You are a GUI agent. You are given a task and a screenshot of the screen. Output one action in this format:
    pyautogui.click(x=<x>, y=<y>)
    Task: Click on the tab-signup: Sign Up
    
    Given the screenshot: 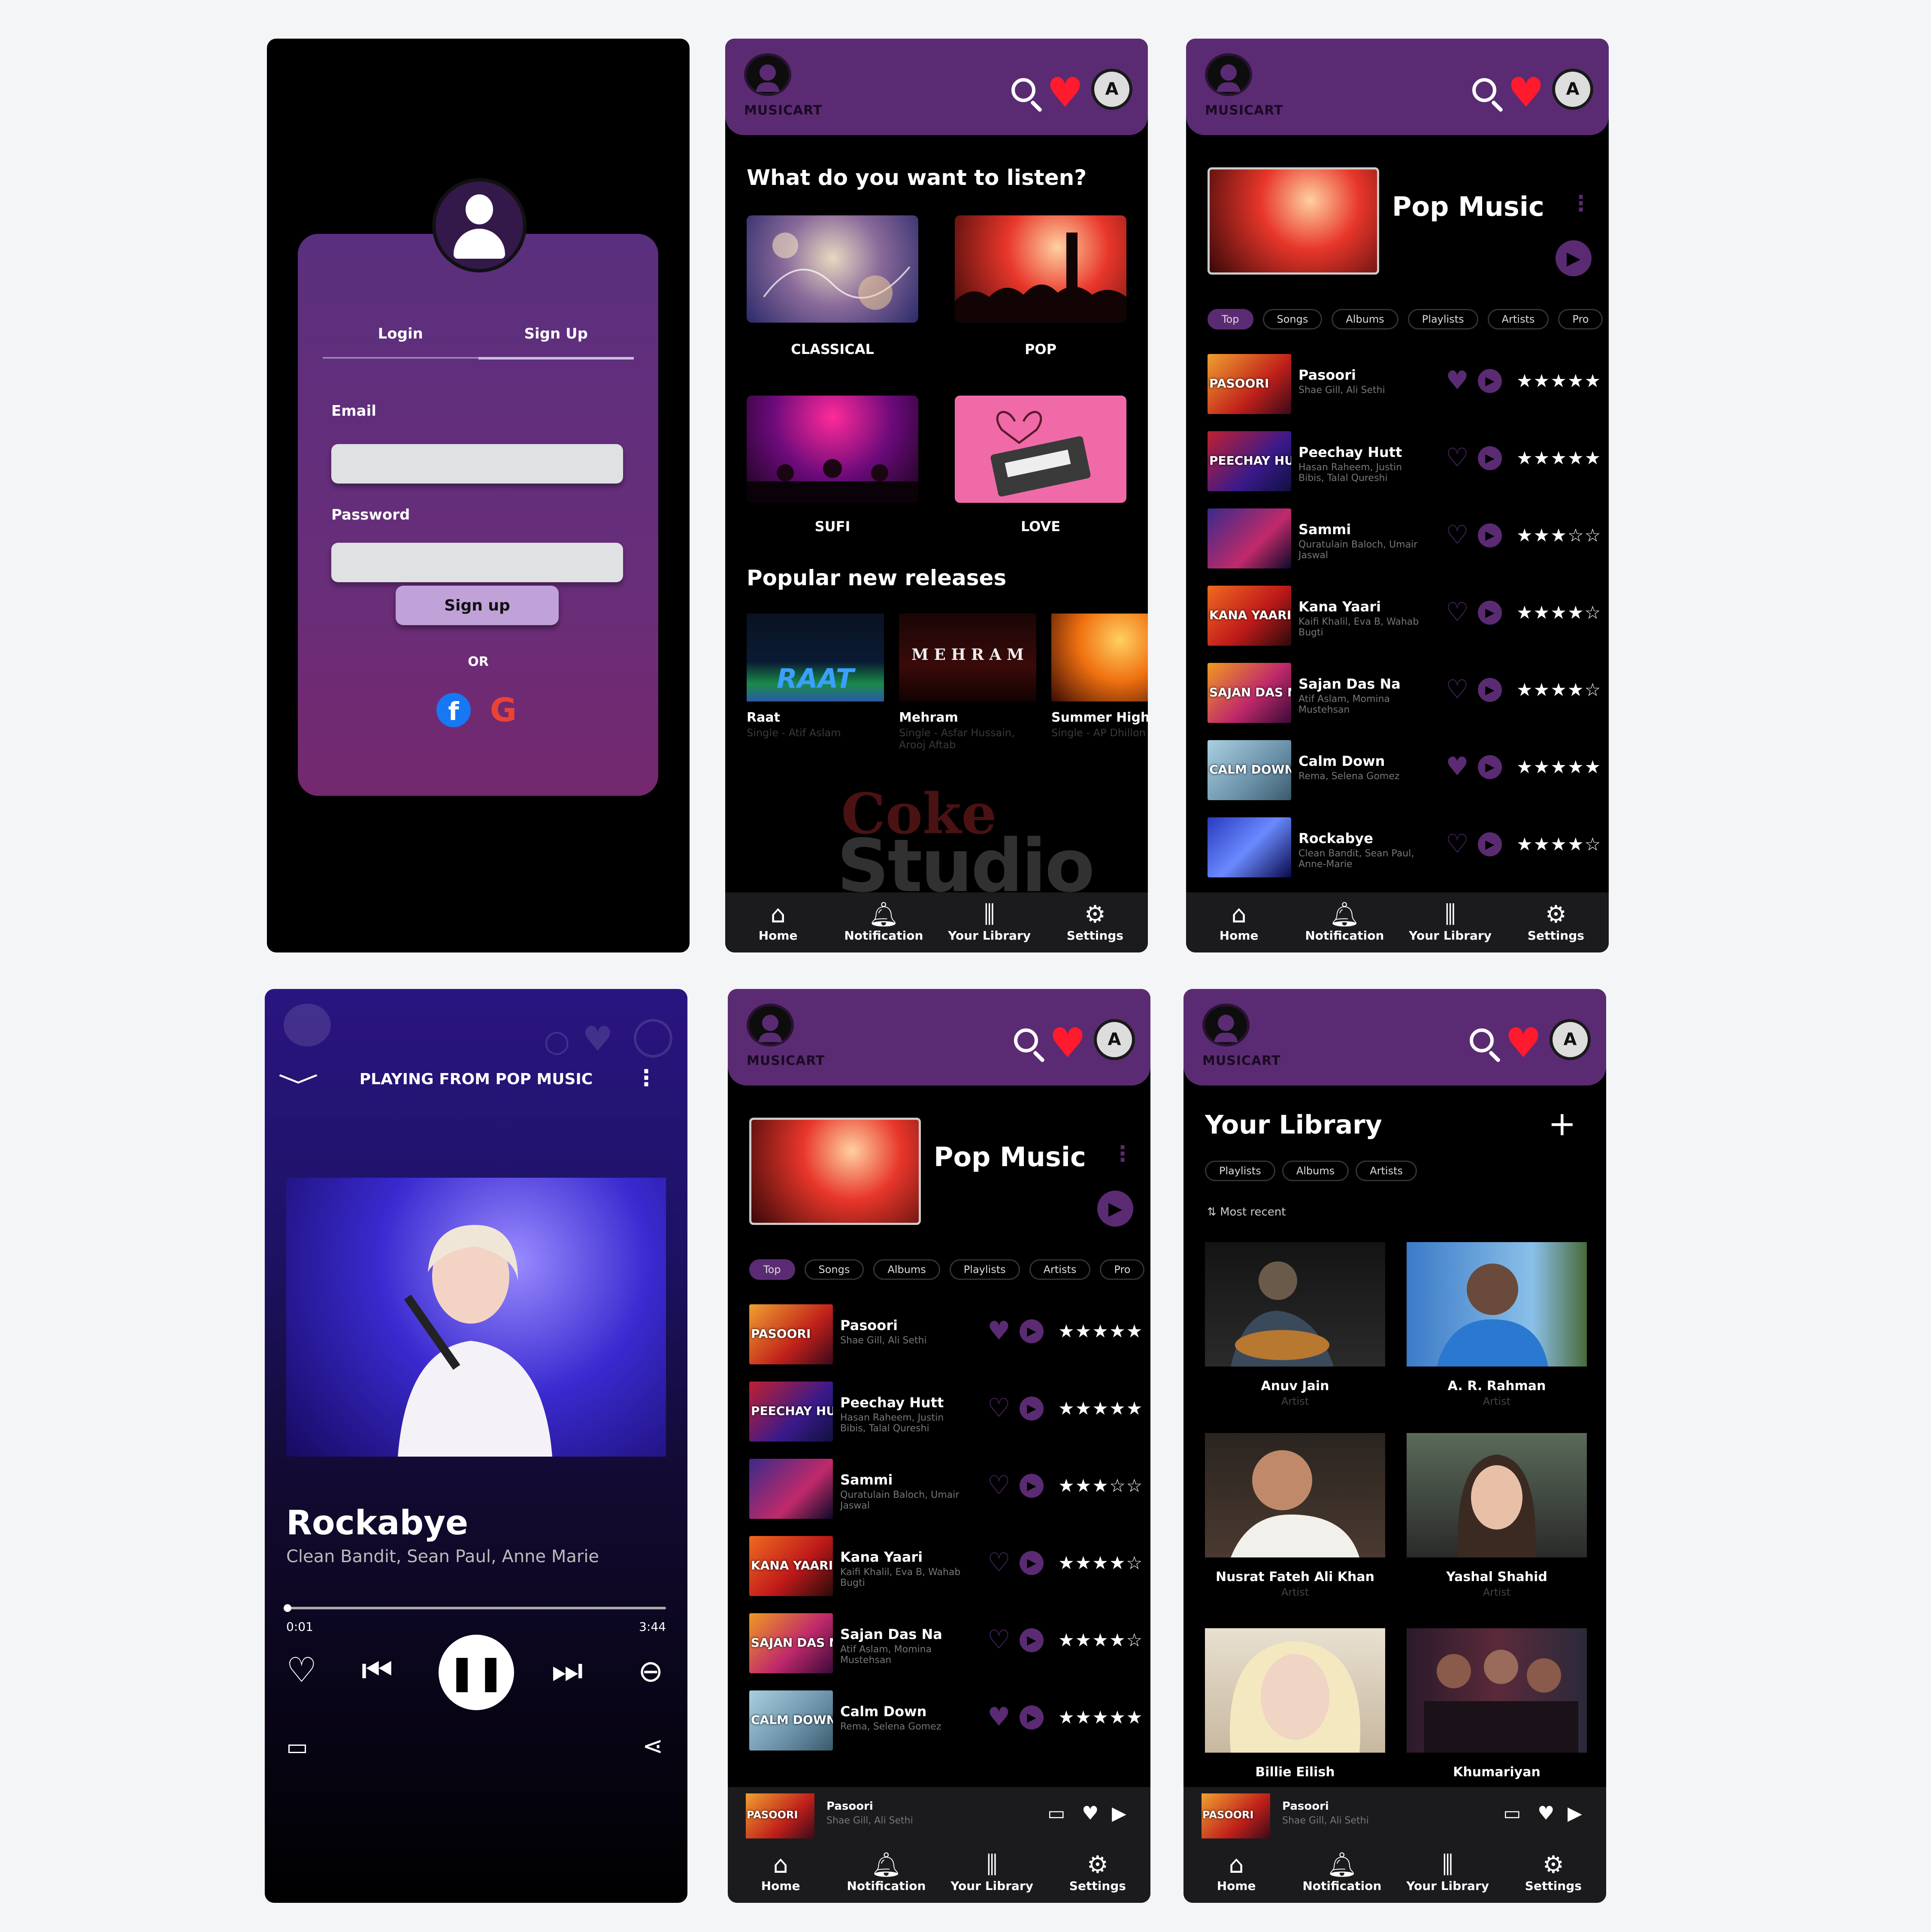 What is the action you would take?
    pyautogui.click(x=556, y=340)
    